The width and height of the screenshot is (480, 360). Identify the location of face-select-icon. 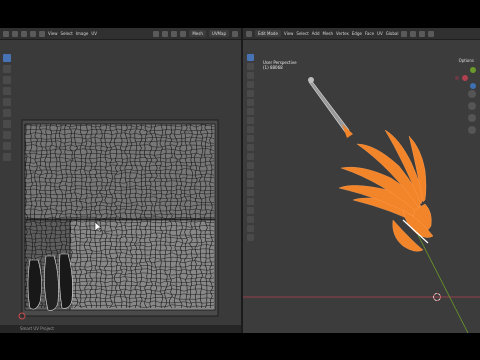
(42, 33).